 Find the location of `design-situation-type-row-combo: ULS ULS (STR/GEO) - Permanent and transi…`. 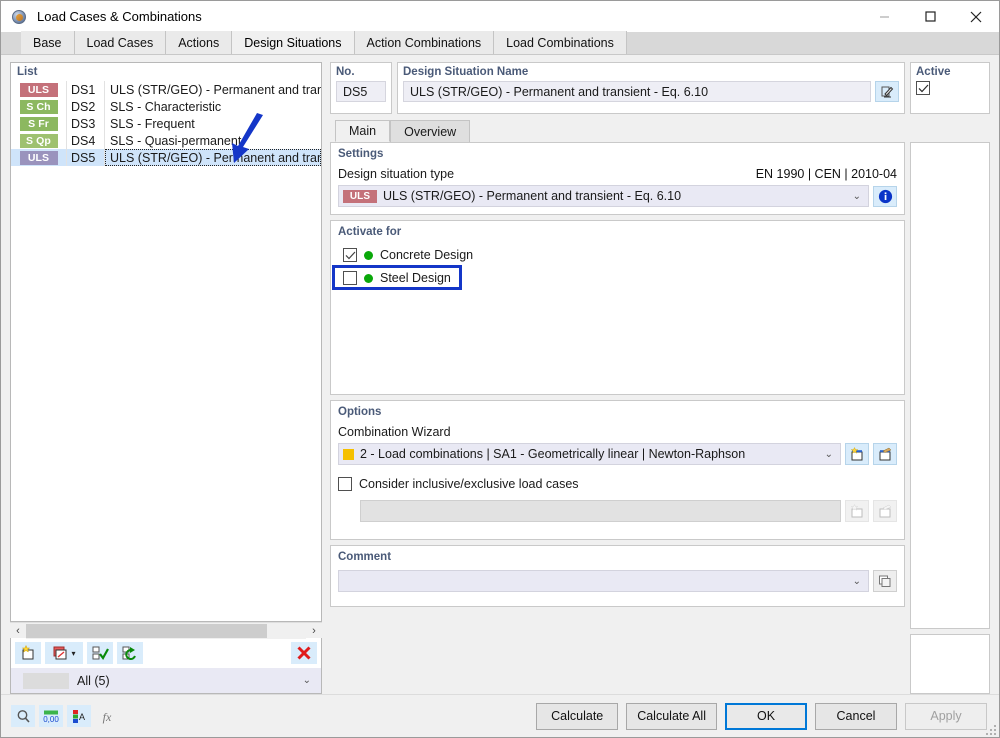

design-situation-type-row-combo: ULS ULS (STR/GEO) - Permanent and transi… is located at coordinates (617, 196).